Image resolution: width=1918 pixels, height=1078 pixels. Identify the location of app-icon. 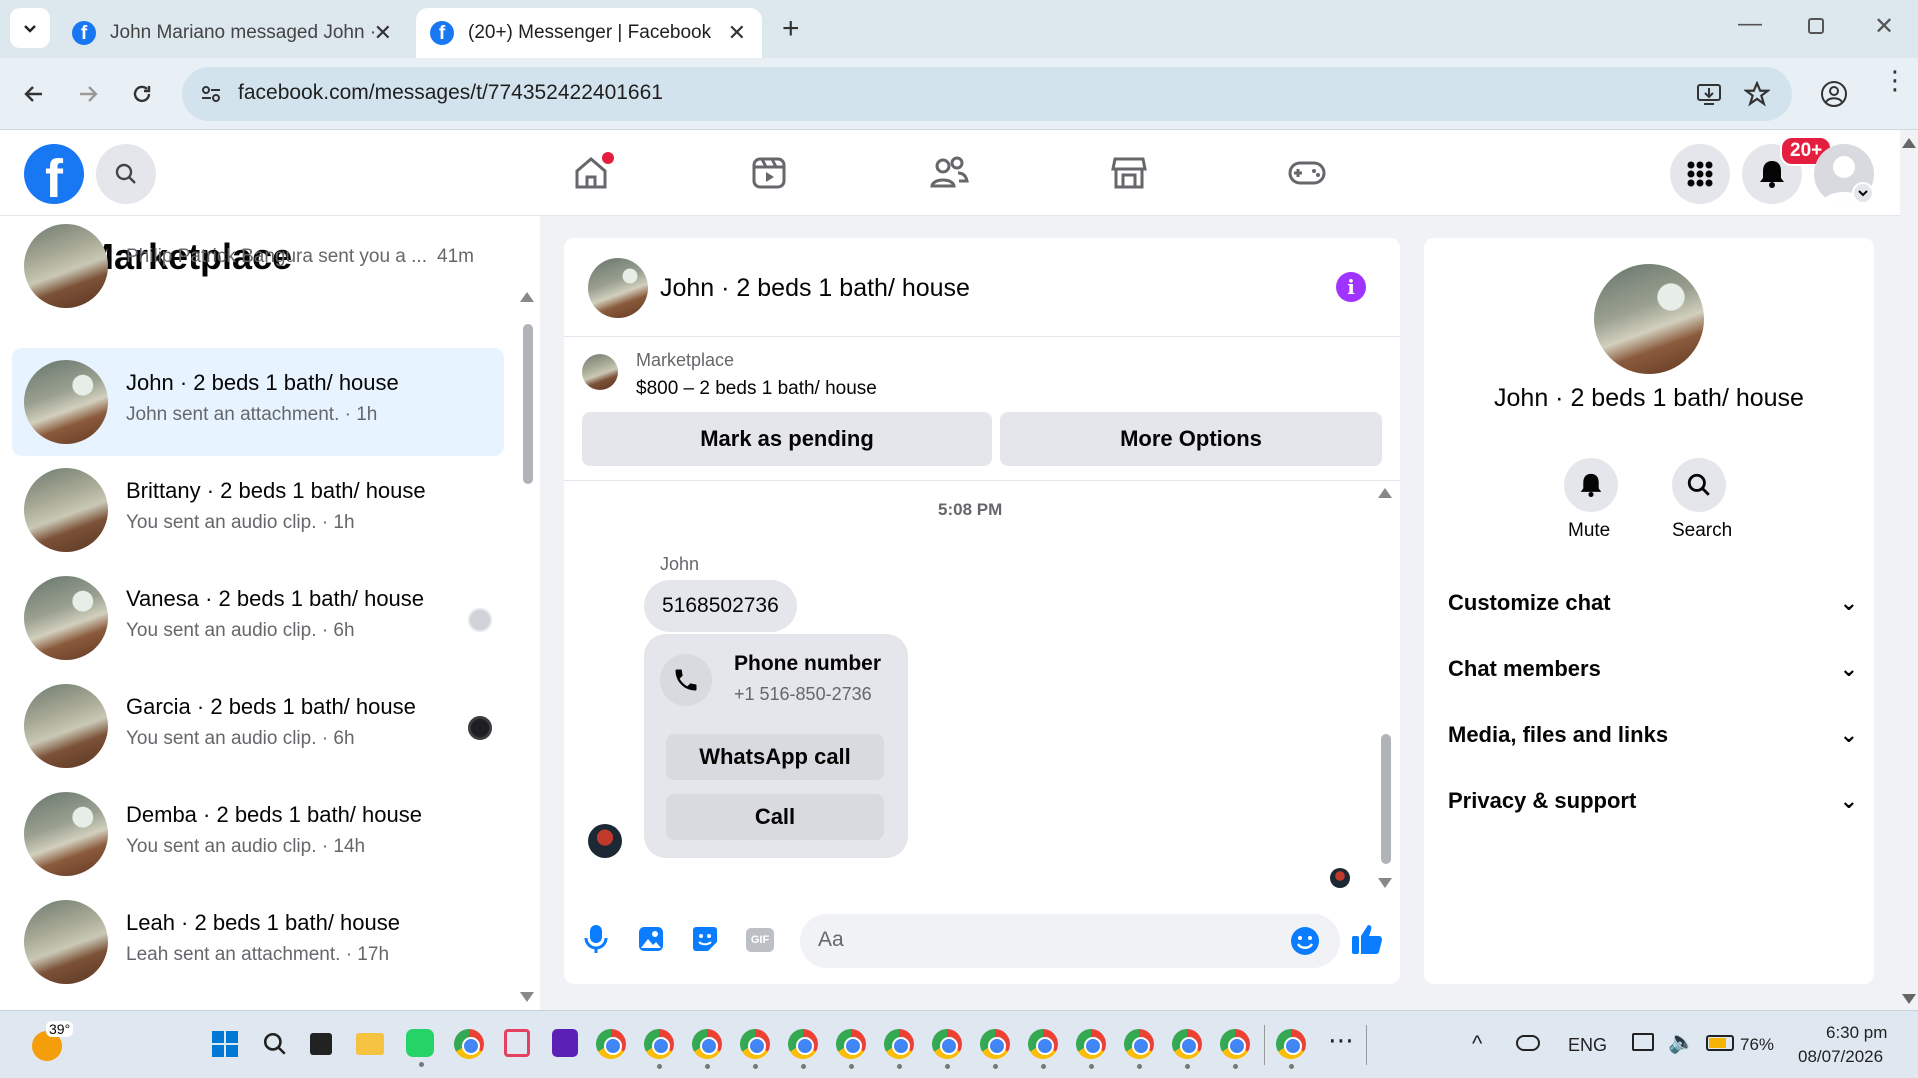
(565, 1043).